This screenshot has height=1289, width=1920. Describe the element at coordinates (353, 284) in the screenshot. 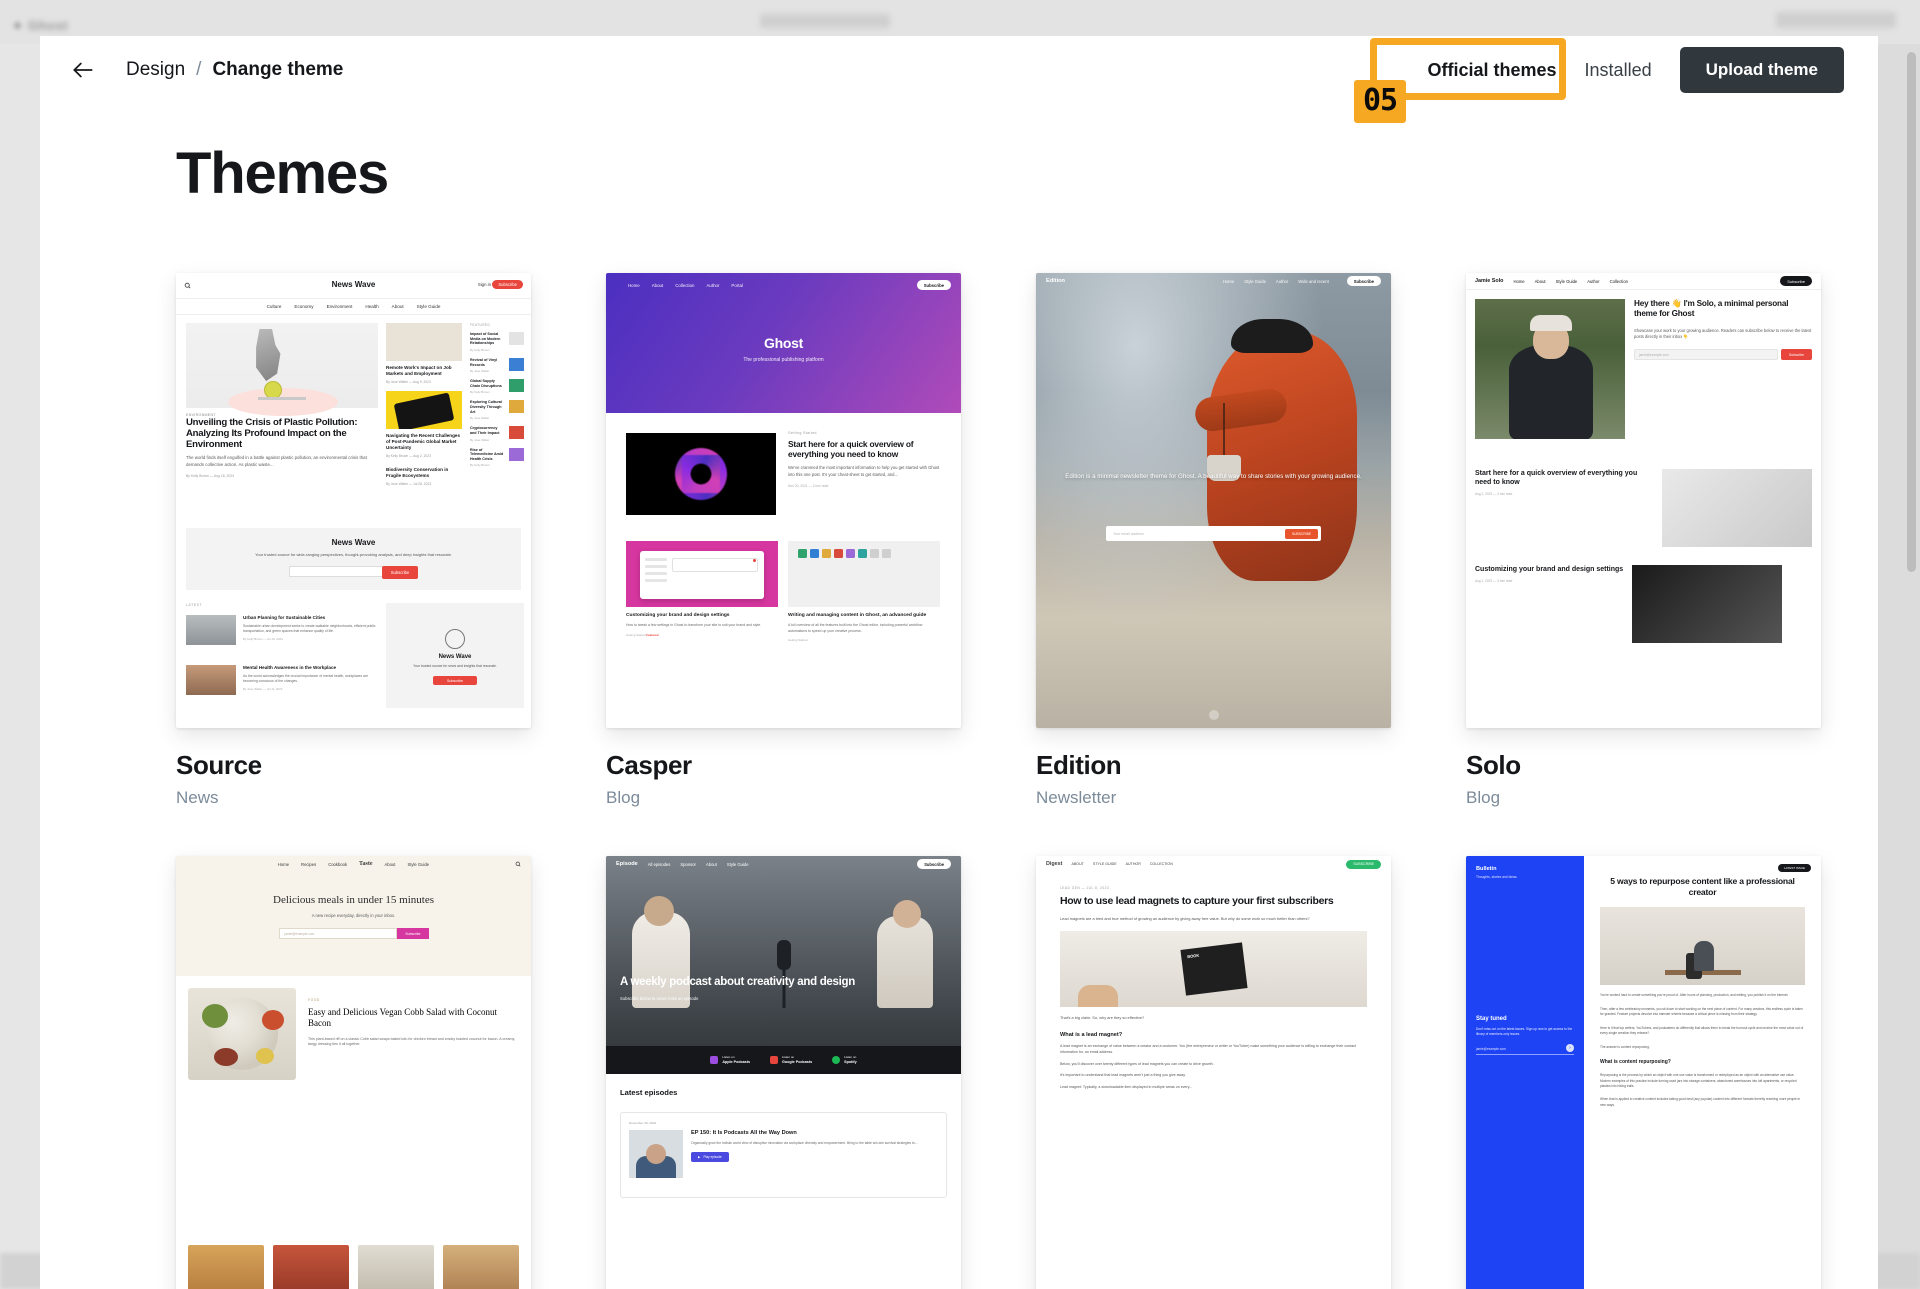

I see `source-site-title: News Wave` at that location.